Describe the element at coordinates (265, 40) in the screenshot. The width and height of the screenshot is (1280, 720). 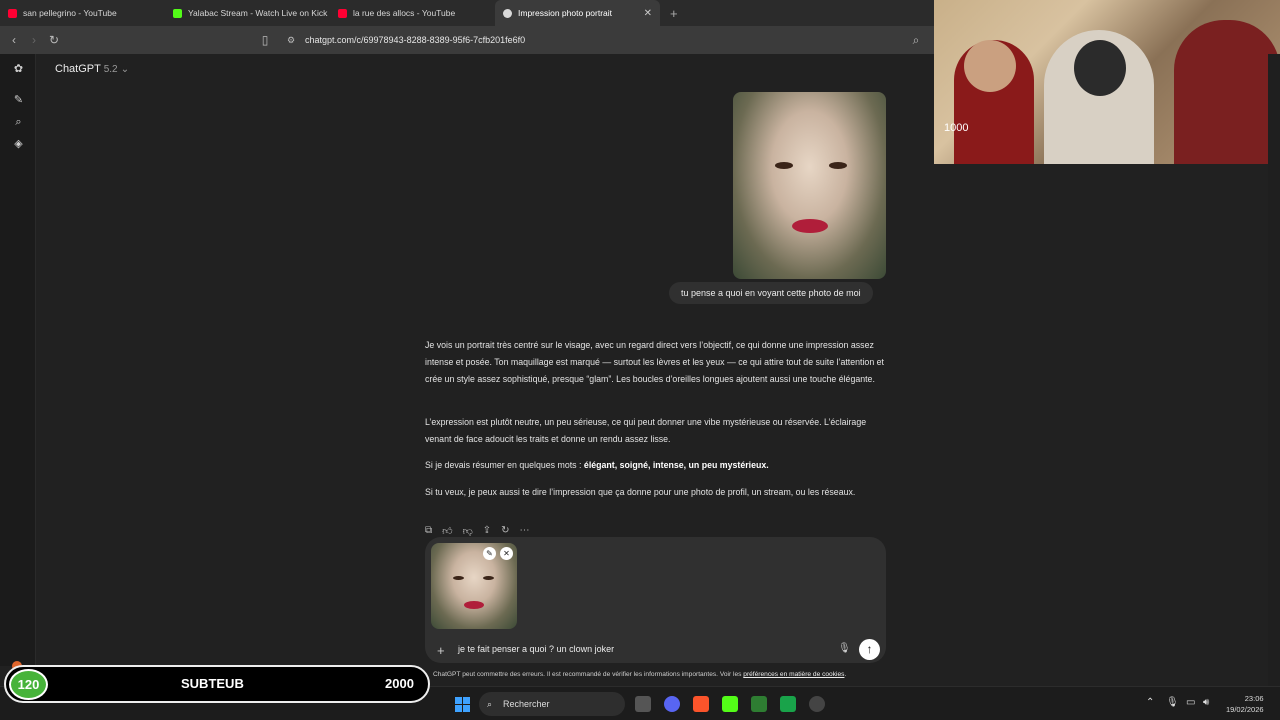
I see `bookmark-icon: ▯` at that location.